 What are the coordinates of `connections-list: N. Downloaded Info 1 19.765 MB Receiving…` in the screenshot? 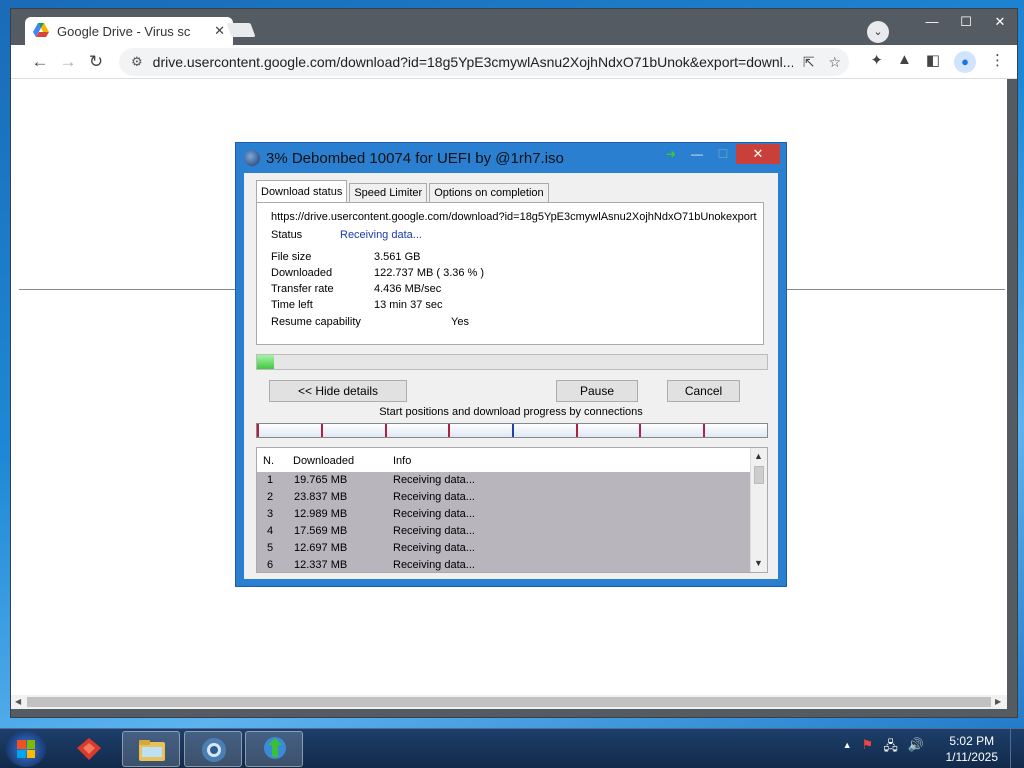 It's located at (512, 510).